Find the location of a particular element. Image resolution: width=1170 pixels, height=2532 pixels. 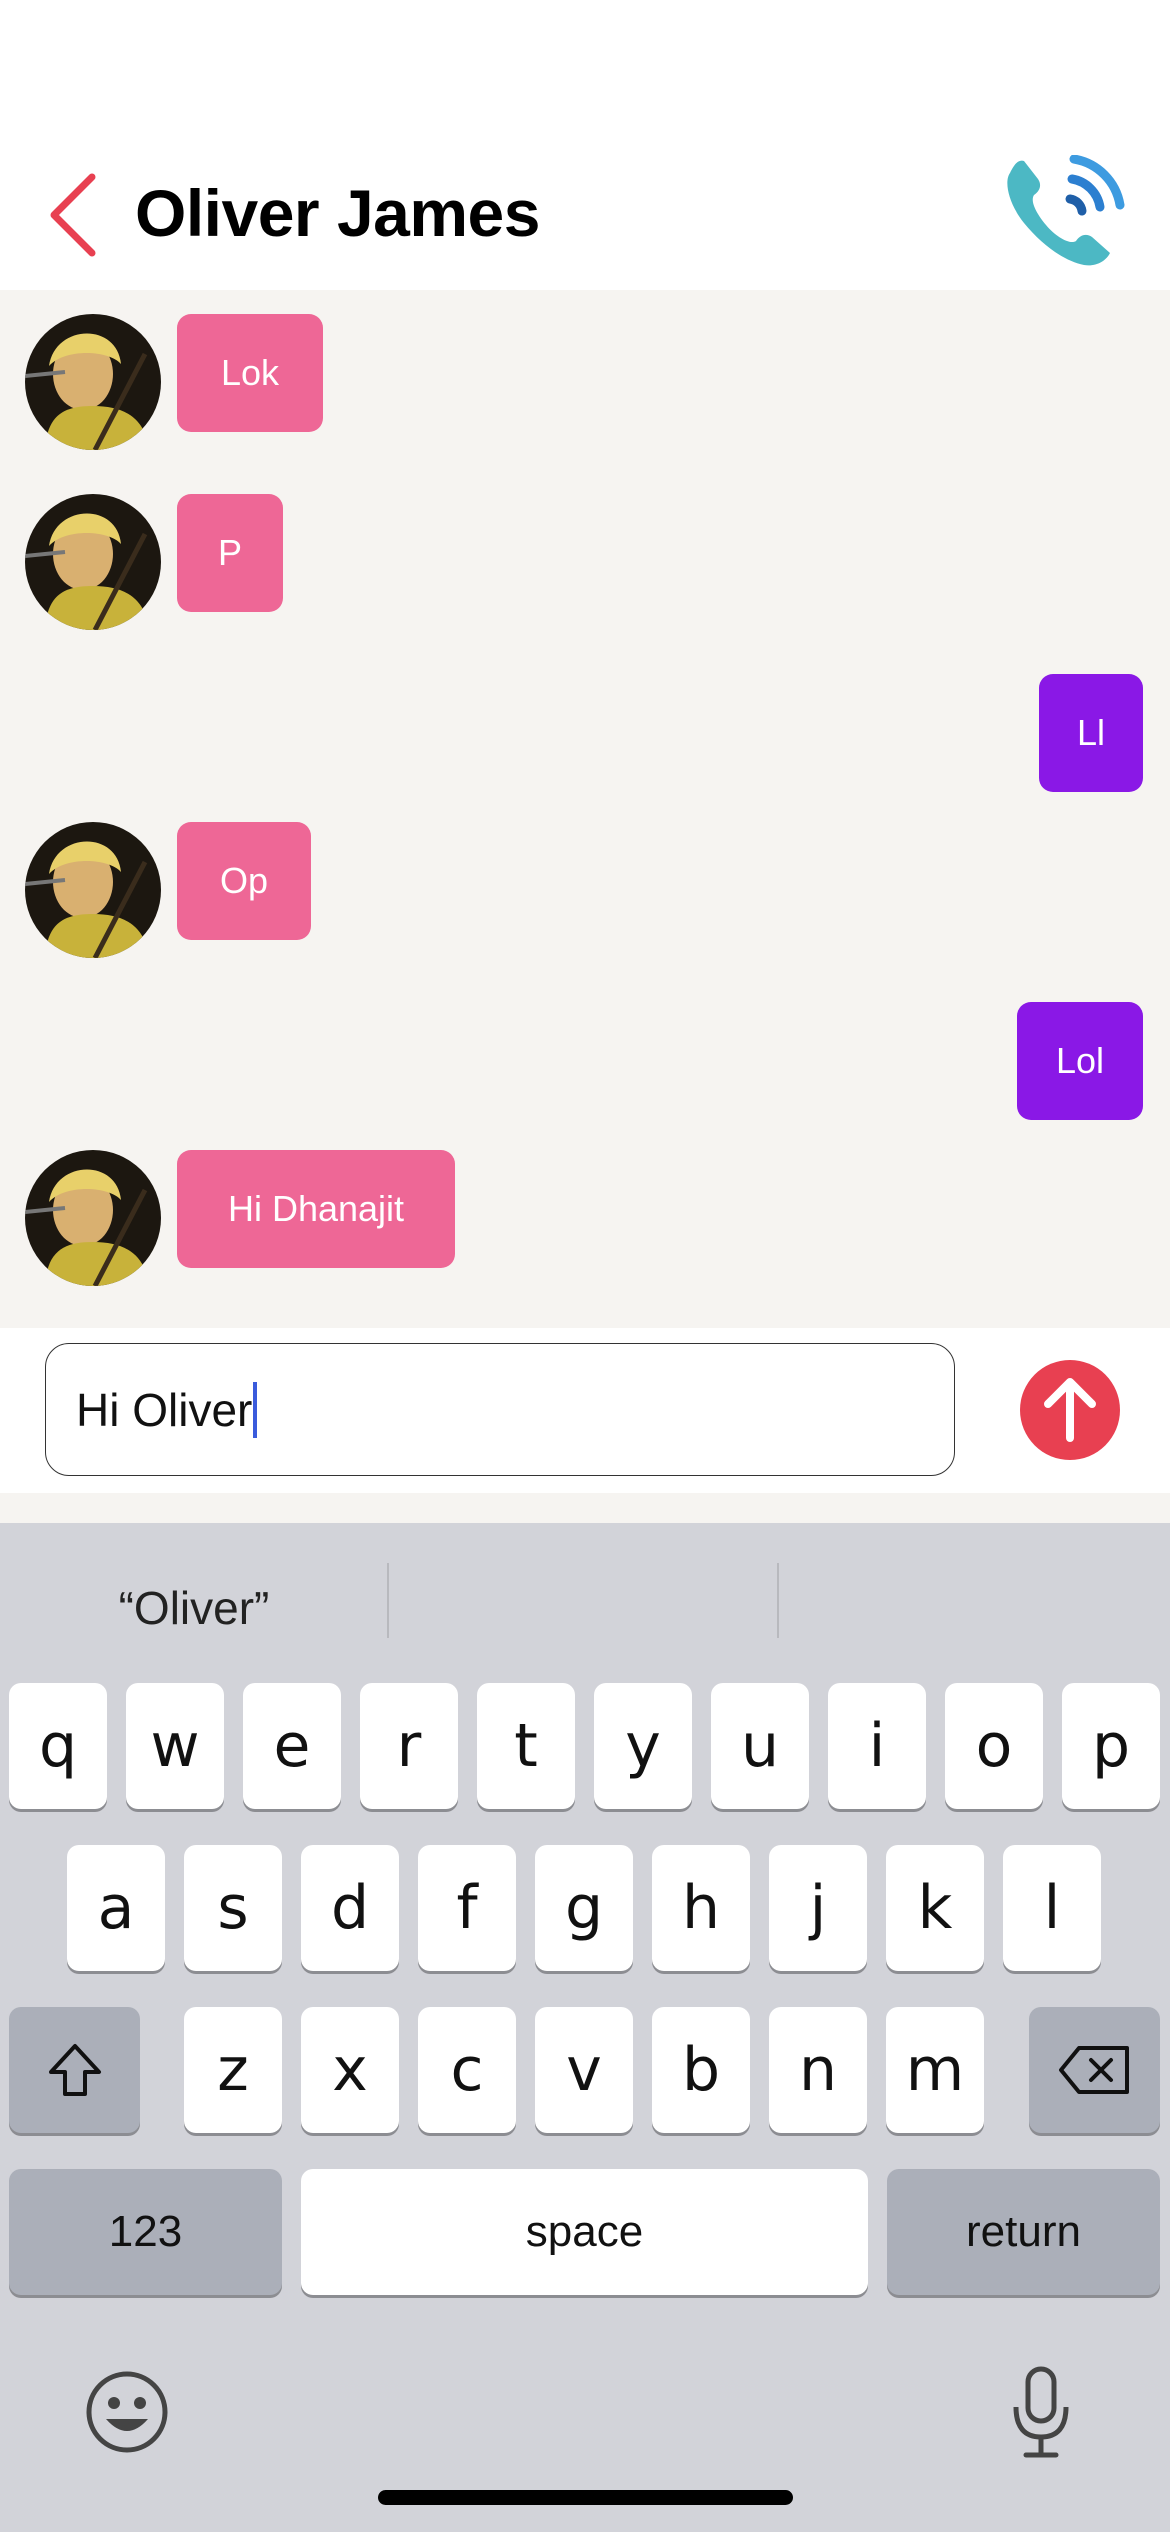

shift-icon is located at coordinates (74, 2070).